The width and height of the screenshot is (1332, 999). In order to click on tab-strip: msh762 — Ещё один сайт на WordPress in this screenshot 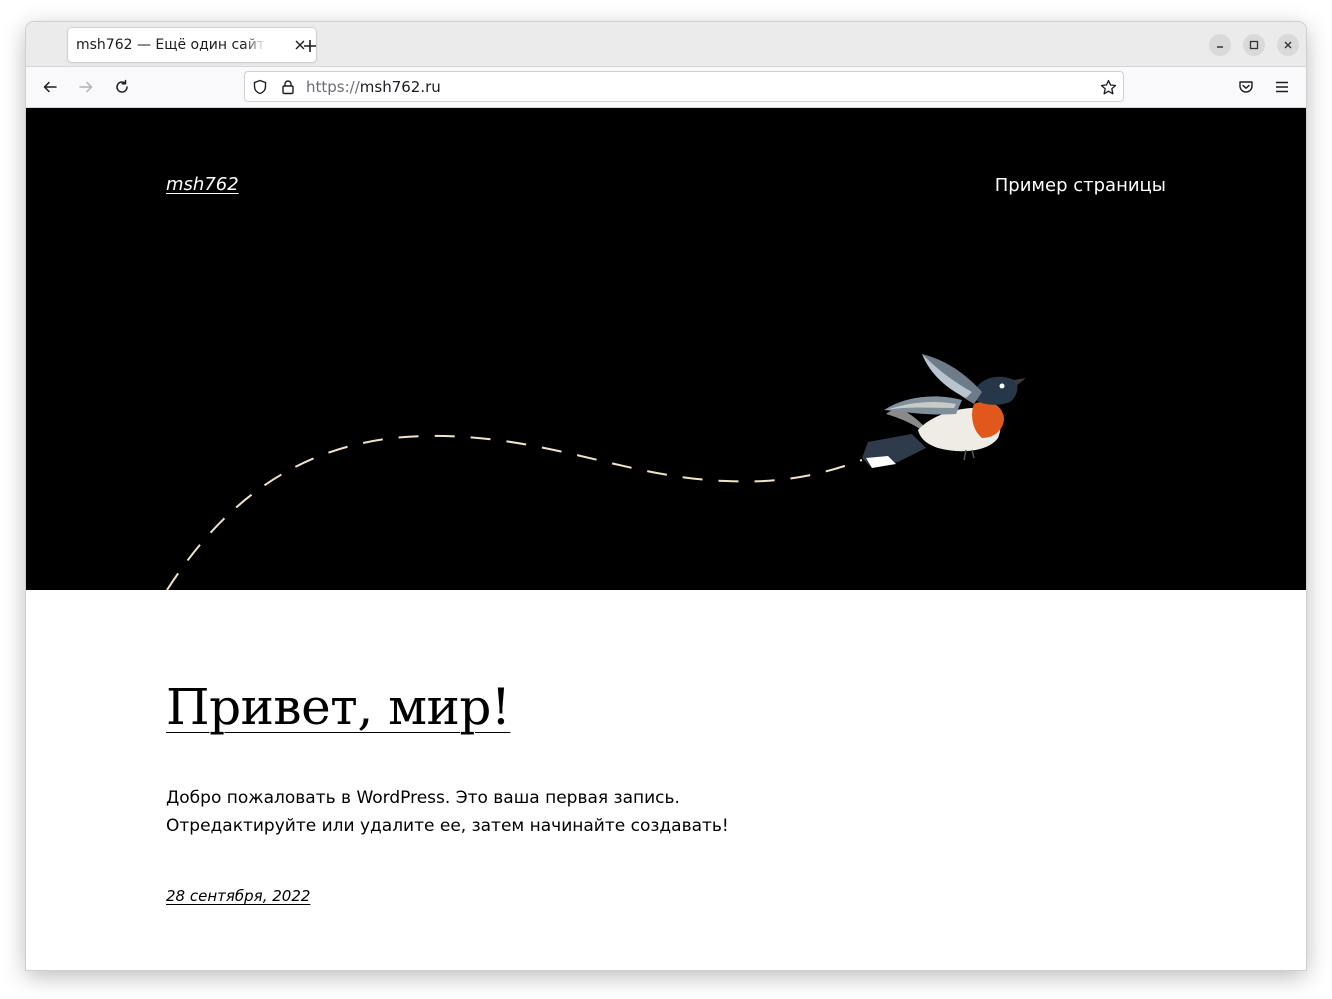, I will do `click(666, 44)`.